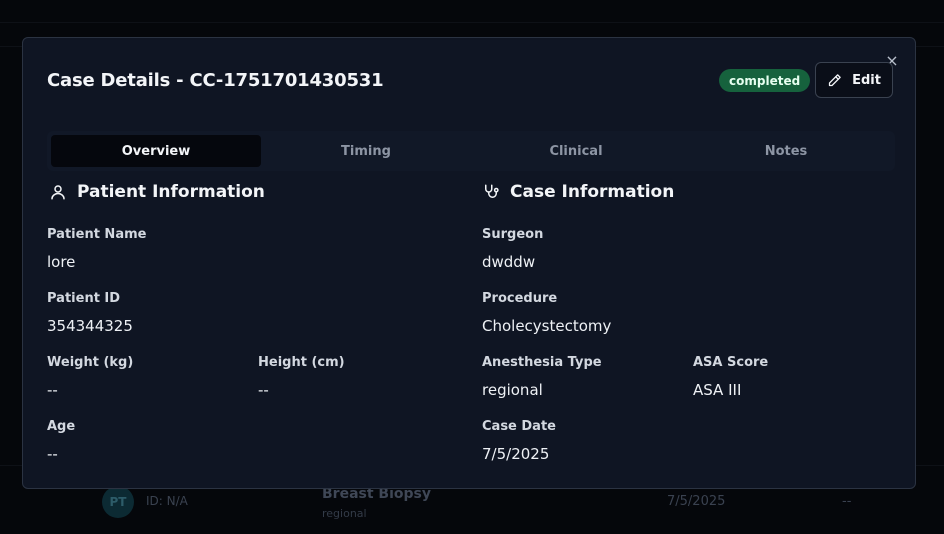 The image size is (944, 534). What do you see at coordinates (765, 80) in the screenshot?
I see `status-badge: completed` at bounding box center [765, 80].